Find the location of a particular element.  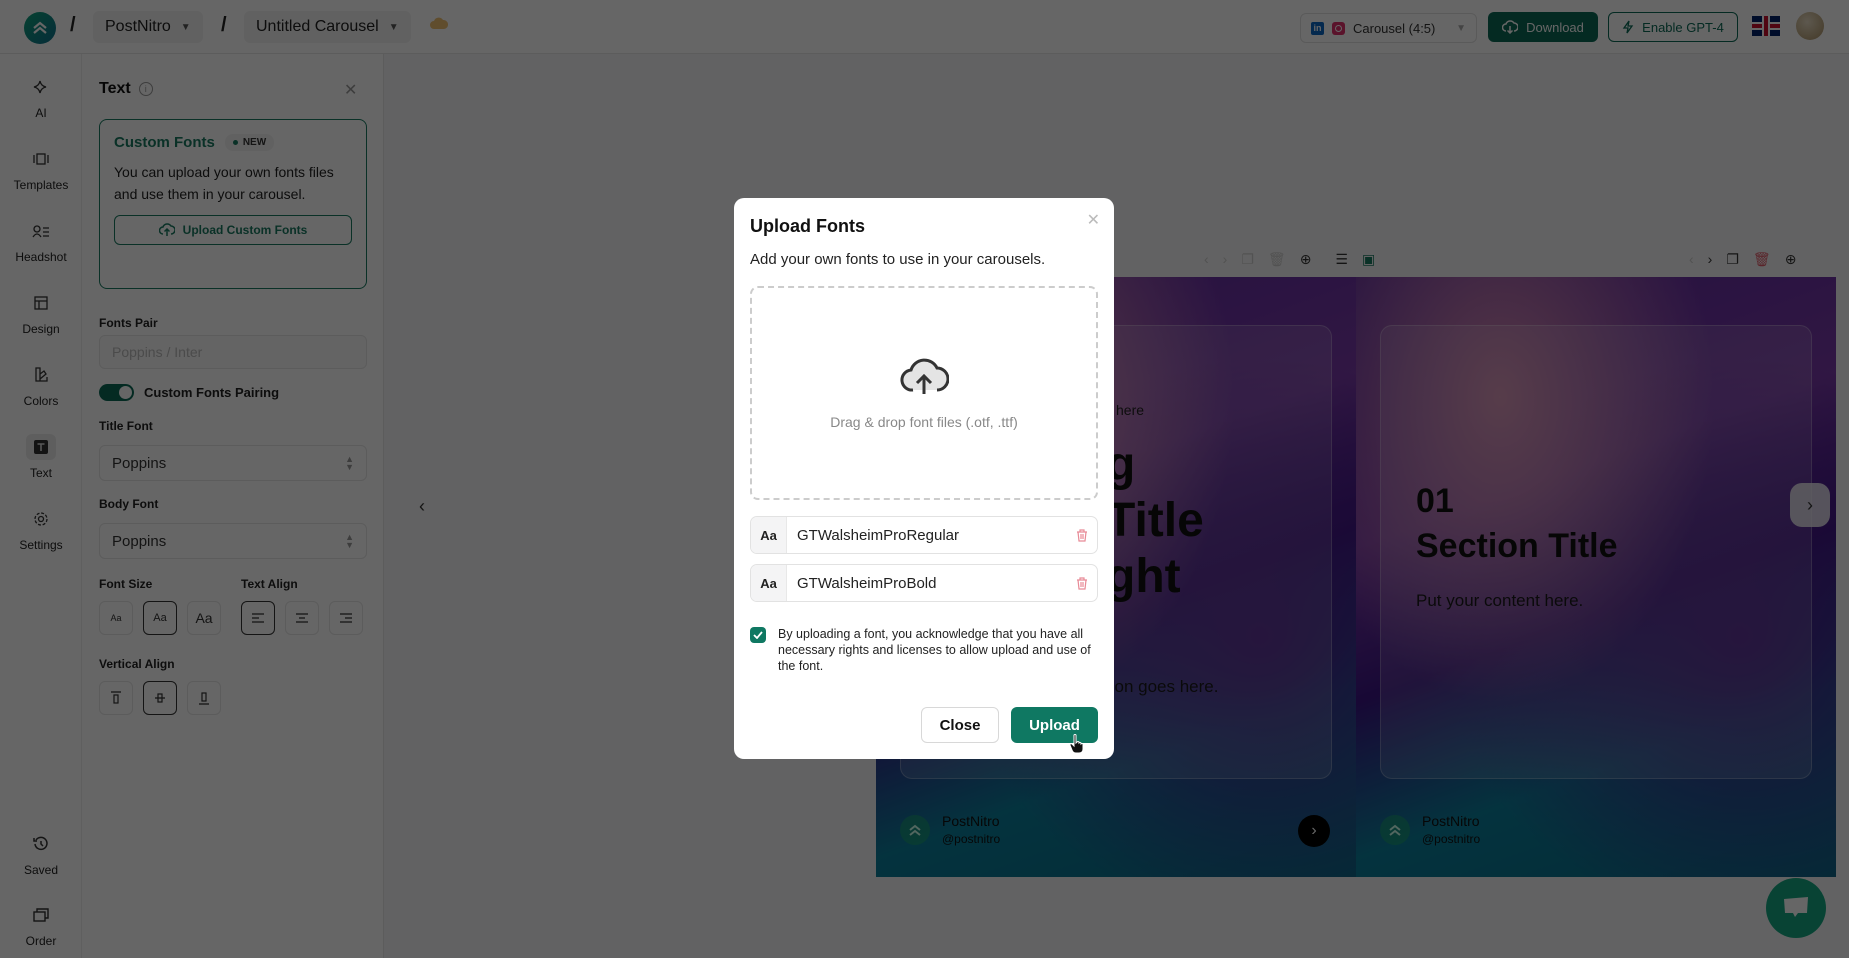

acknowledge-checkbox is located at coordinates (758, 635).